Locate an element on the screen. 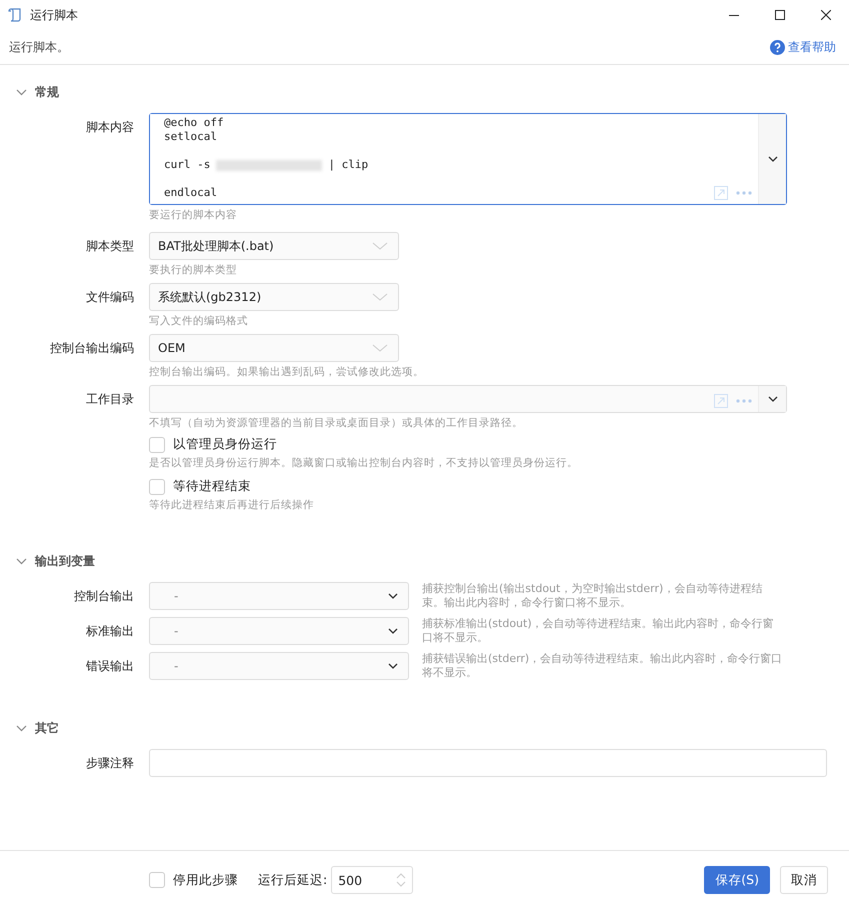 The image size is (849, 909). field-hint: 等待此进程结束后再进行后续操作 is located at coordinates (232, 505).